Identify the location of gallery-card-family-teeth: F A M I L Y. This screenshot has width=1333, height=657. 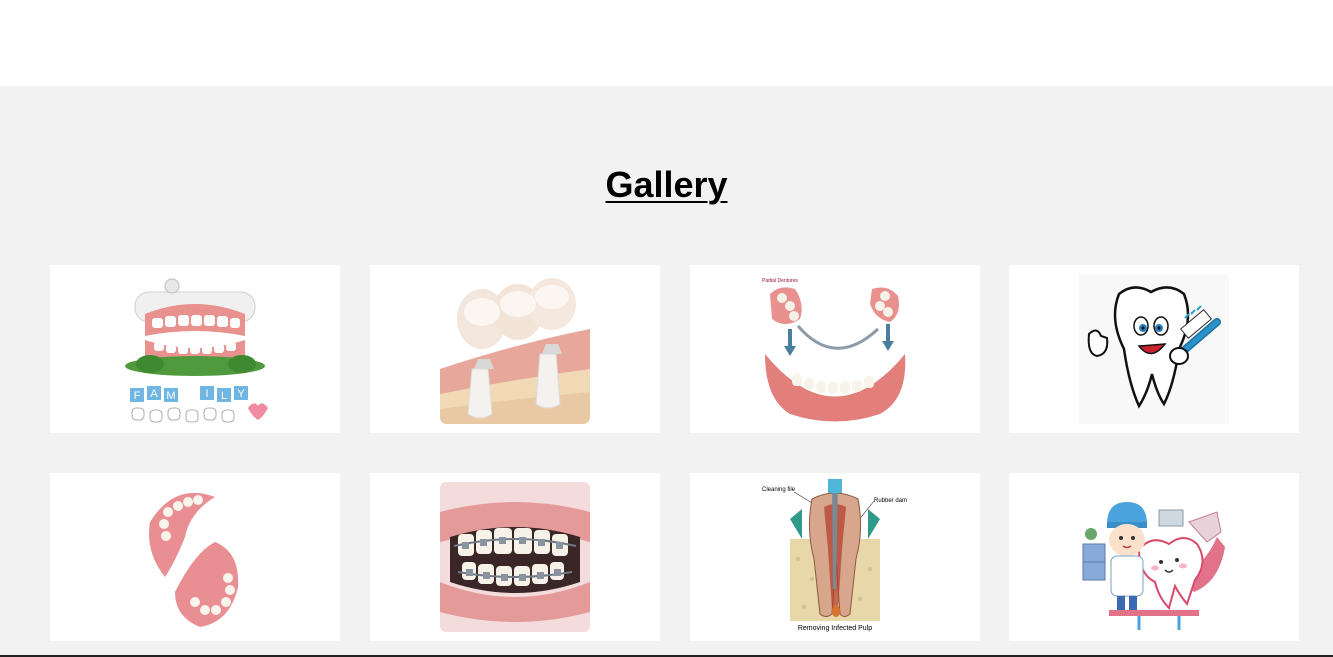
(195, 349).